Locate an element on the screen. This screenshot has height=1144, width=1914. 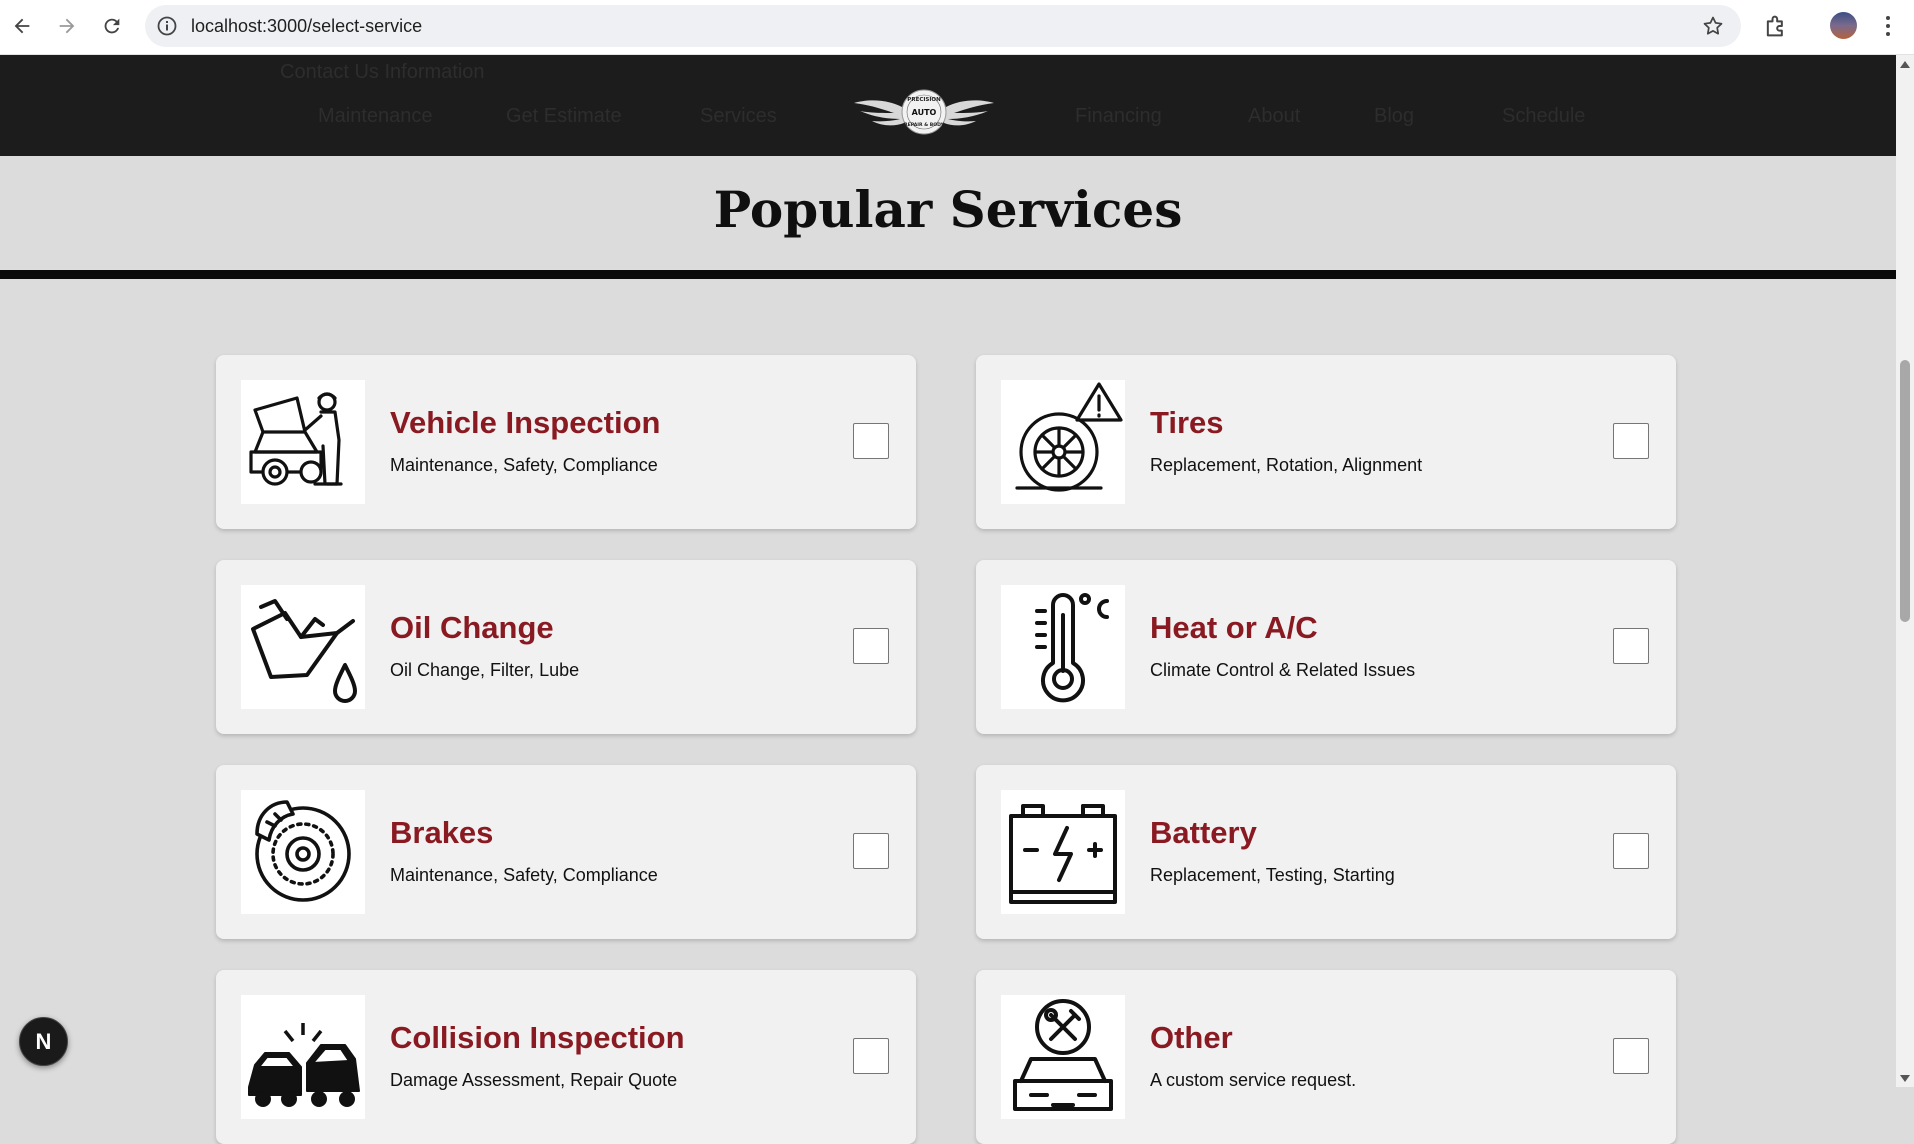
service-subtitle: Replacement, Testing, Starting is located at coordinates (1272, 875).